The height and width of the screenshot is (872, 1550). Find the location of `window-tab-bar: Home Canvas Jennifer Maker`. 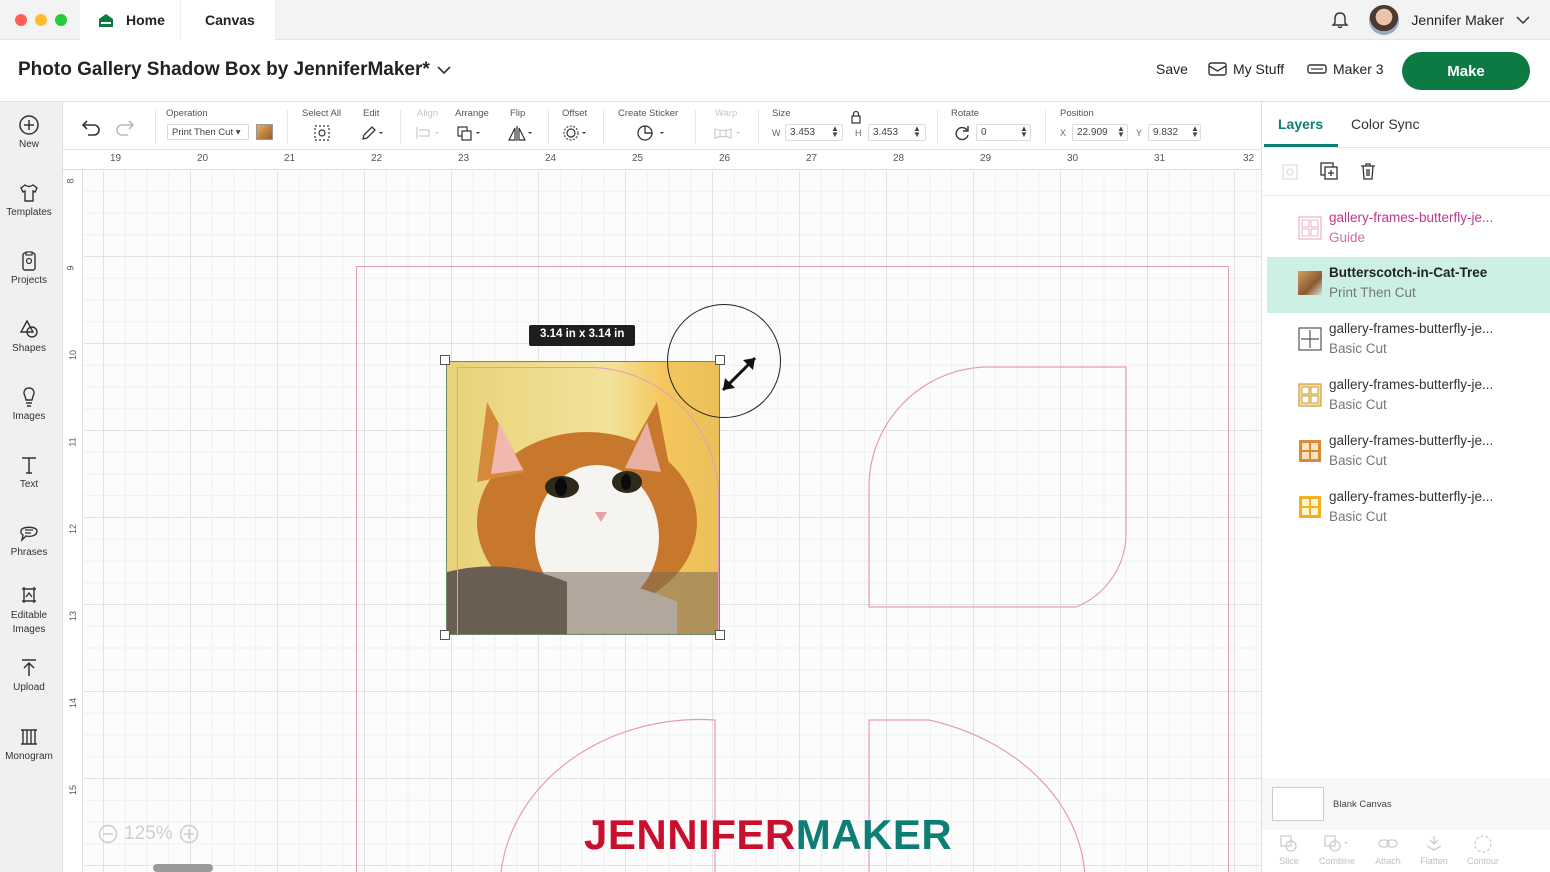

window-tab-bar: Home Canvas Jennifer Maker is located at coordinates (775, 20).